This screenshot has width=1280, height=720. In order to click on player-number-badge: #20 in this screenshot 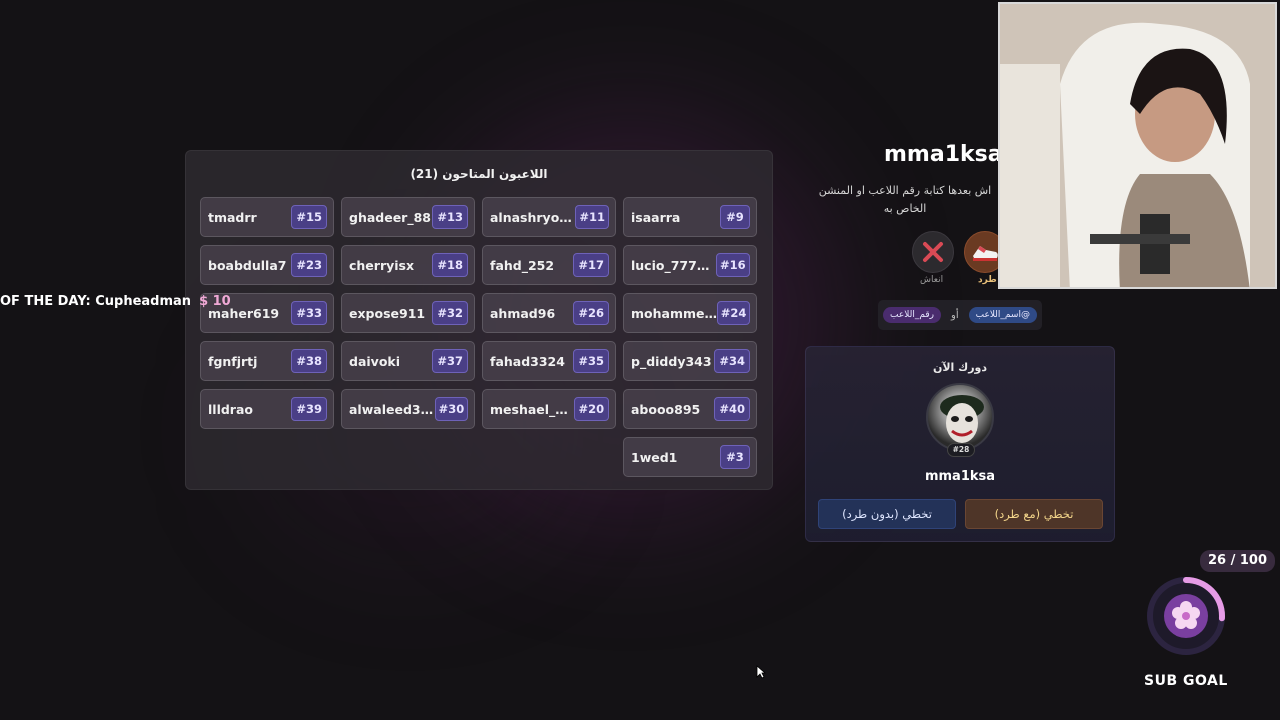, I will do `click(591, 409)`.